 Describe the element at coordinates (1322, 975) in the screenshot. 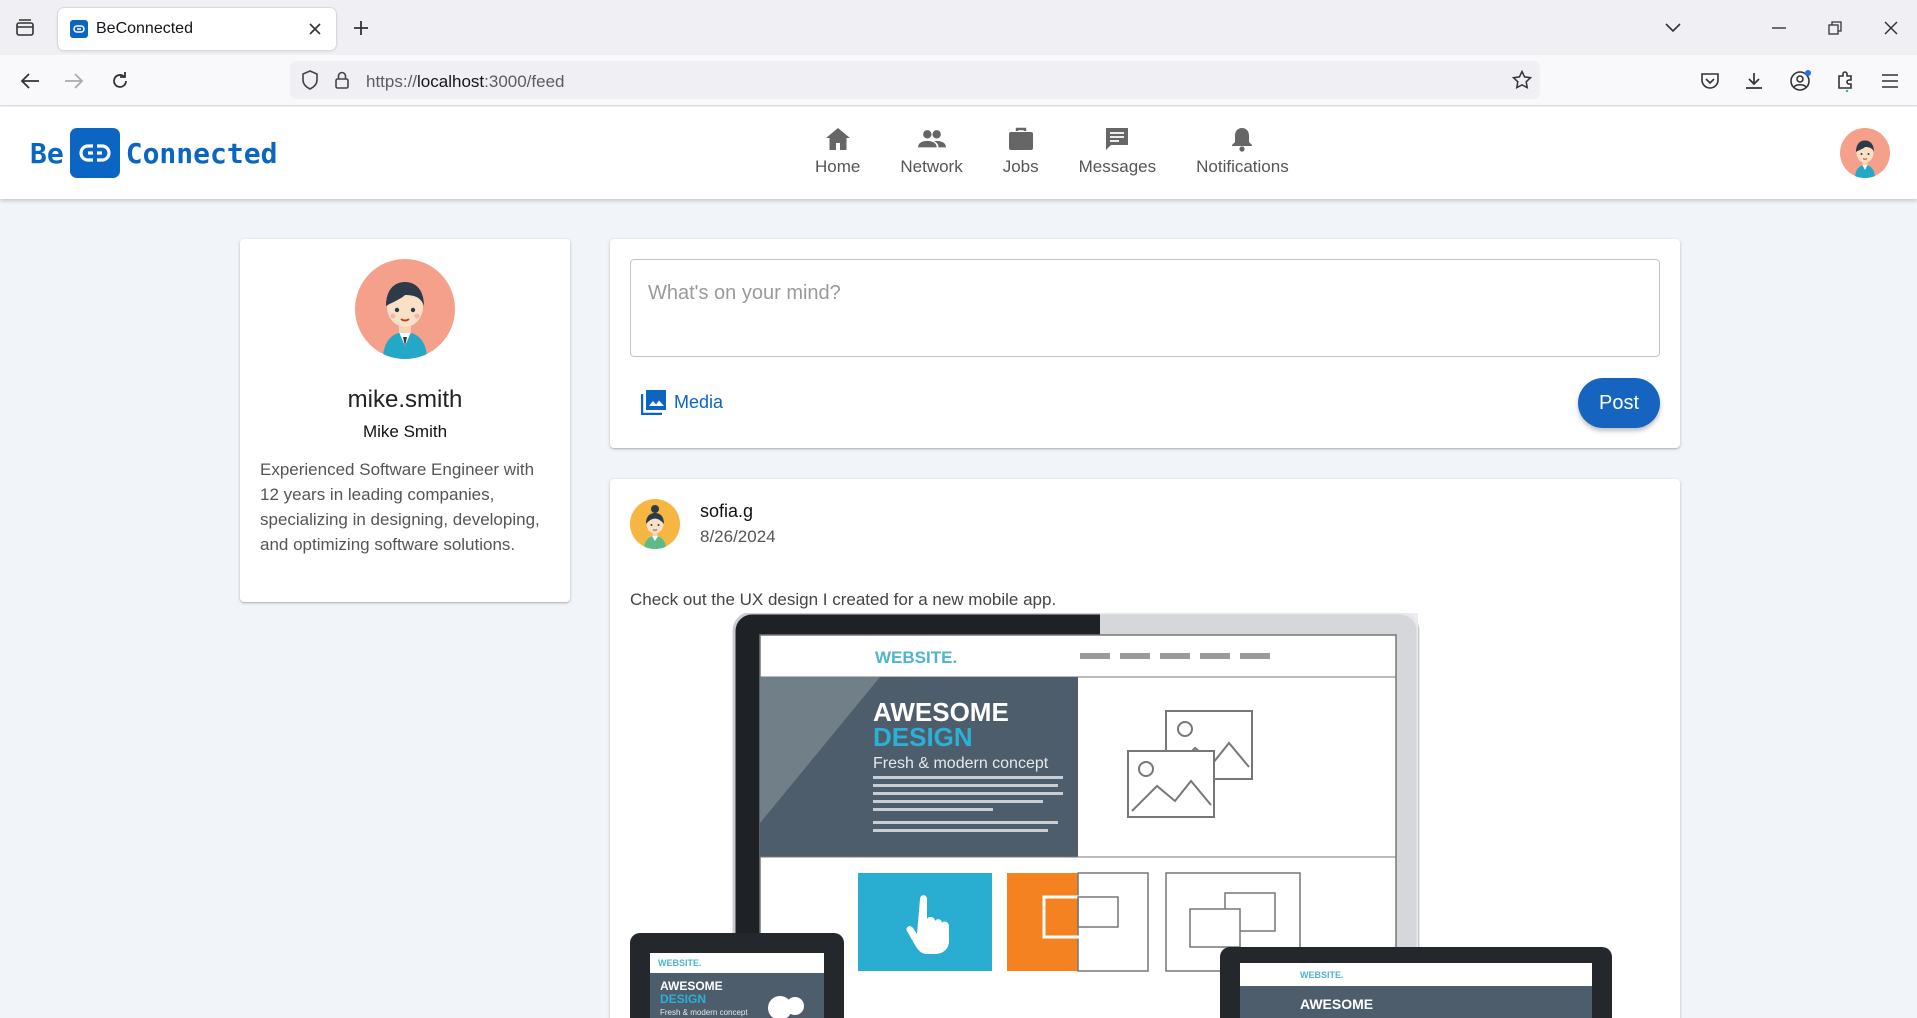

I see `mock-brand-laptop: WEBSITE.` at that location.